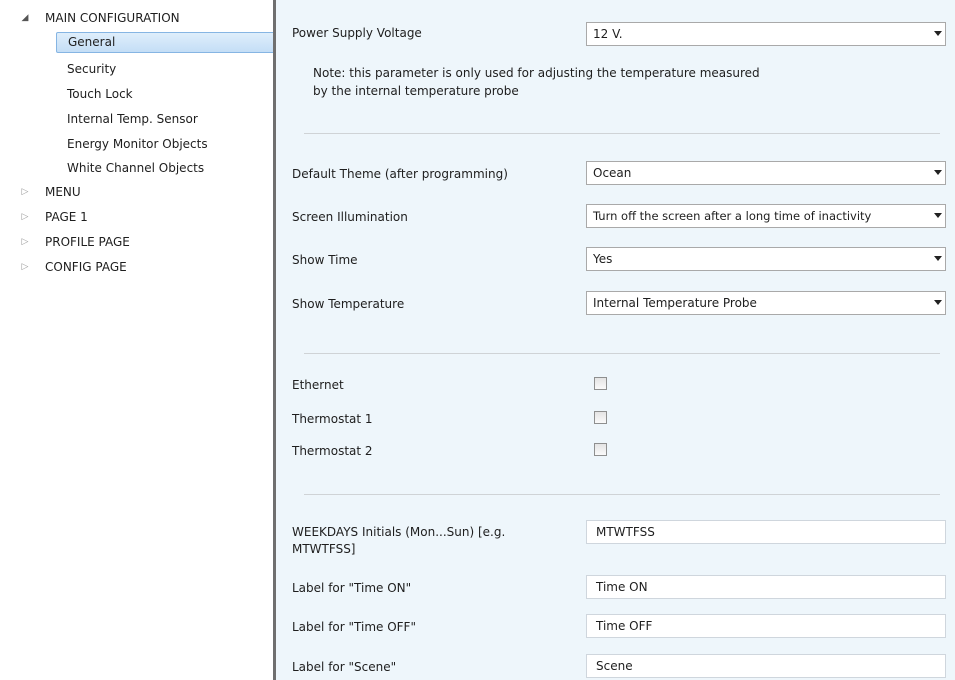 The width and height of the screenshot is (955, 680). I want to click on expanded-triangle-icon: ◢, so click(25, 18).